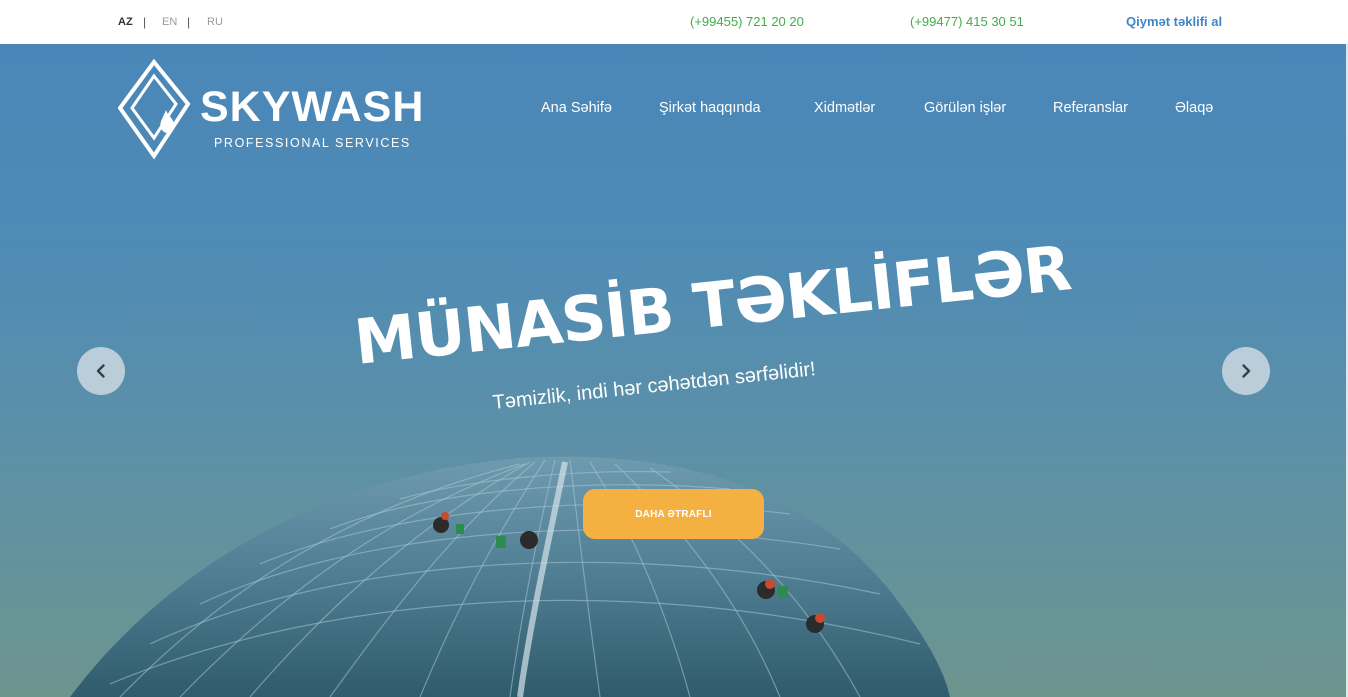 This screenshot has width=1348, height=697. Describe the element at coordinates (1174, 21) in the screenshot. I see `get-quote-link: Qiymət təklifi al` at that location.